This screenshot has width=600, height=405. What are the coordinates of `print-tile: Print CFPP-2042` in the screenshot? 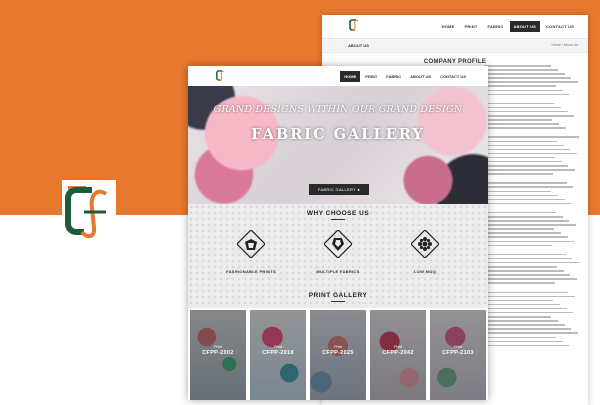 It's located at (398, 355).